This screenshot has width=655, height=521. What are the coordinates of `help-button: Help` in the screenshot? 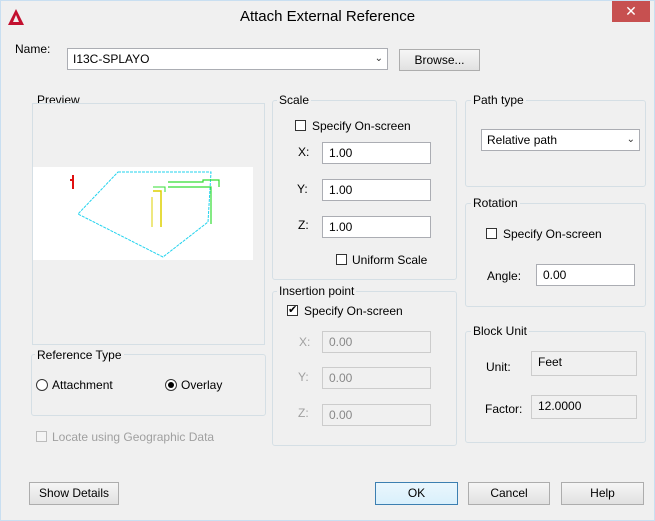 It's located at (602, 493).